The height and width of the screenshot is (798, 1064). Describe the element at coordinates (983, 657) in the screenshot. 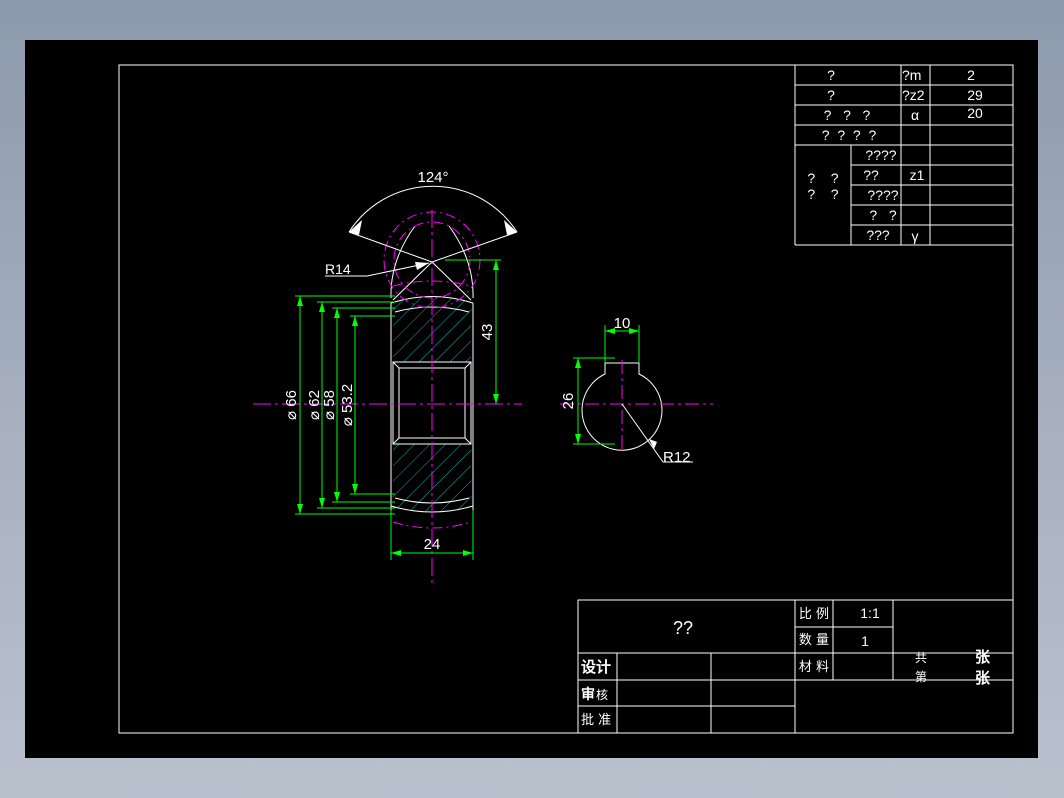

I see `sheet-total-unit: 张` at that location.